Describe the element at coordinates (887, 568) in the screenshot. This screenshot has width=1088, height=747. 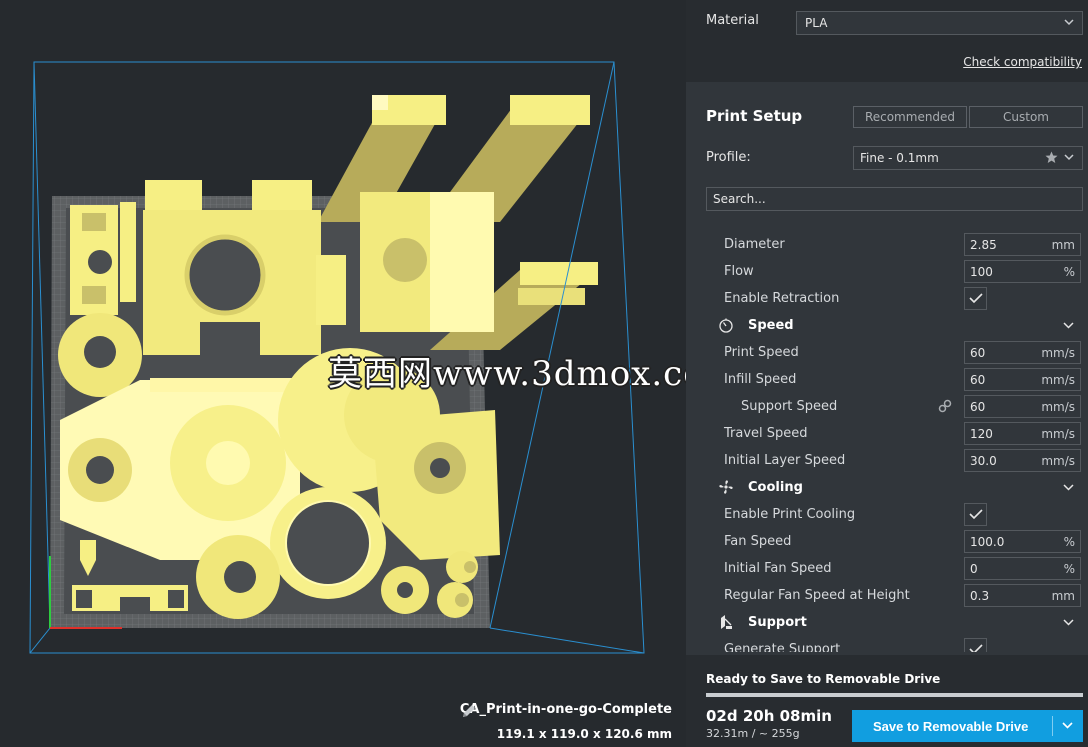
I see `setting-initial-fan-speed: Initial Fan Speed 0%` at that location.